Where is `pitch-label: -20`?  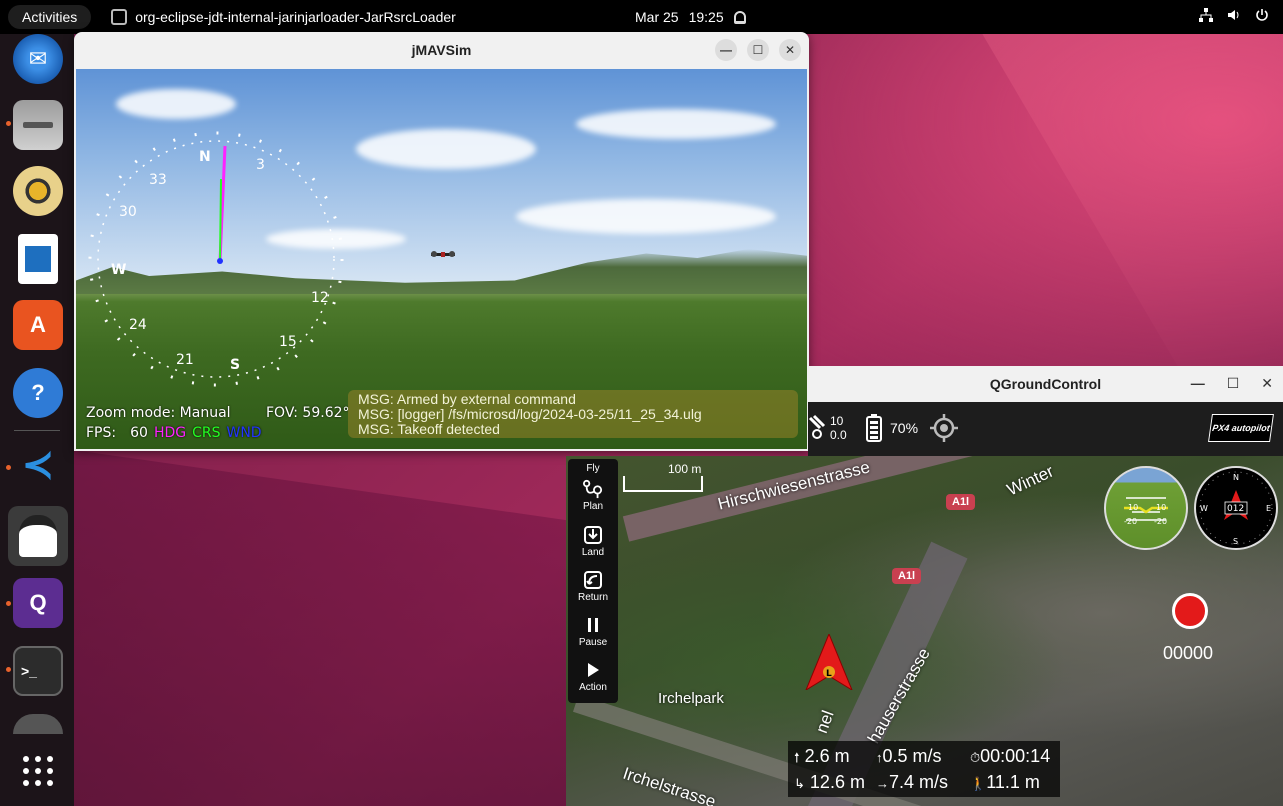
pitch-label: -20 is located at coordinates (1160, 521).